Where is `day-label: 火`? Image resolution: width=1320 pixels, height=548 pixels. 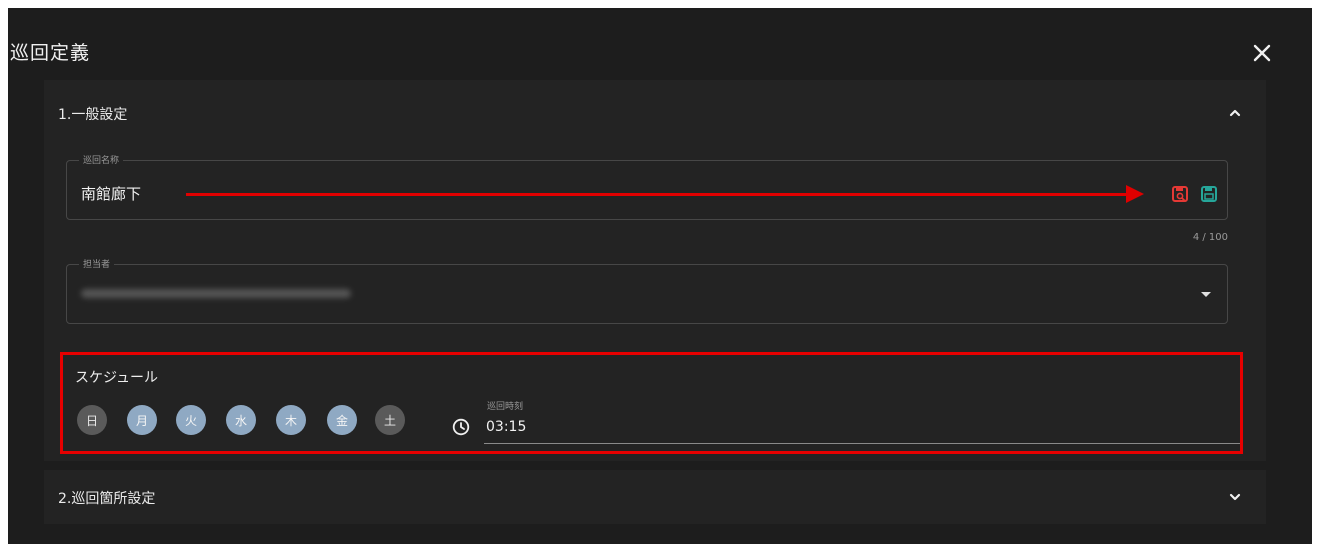
day-label: 火 is located at coordinates (190, 420).